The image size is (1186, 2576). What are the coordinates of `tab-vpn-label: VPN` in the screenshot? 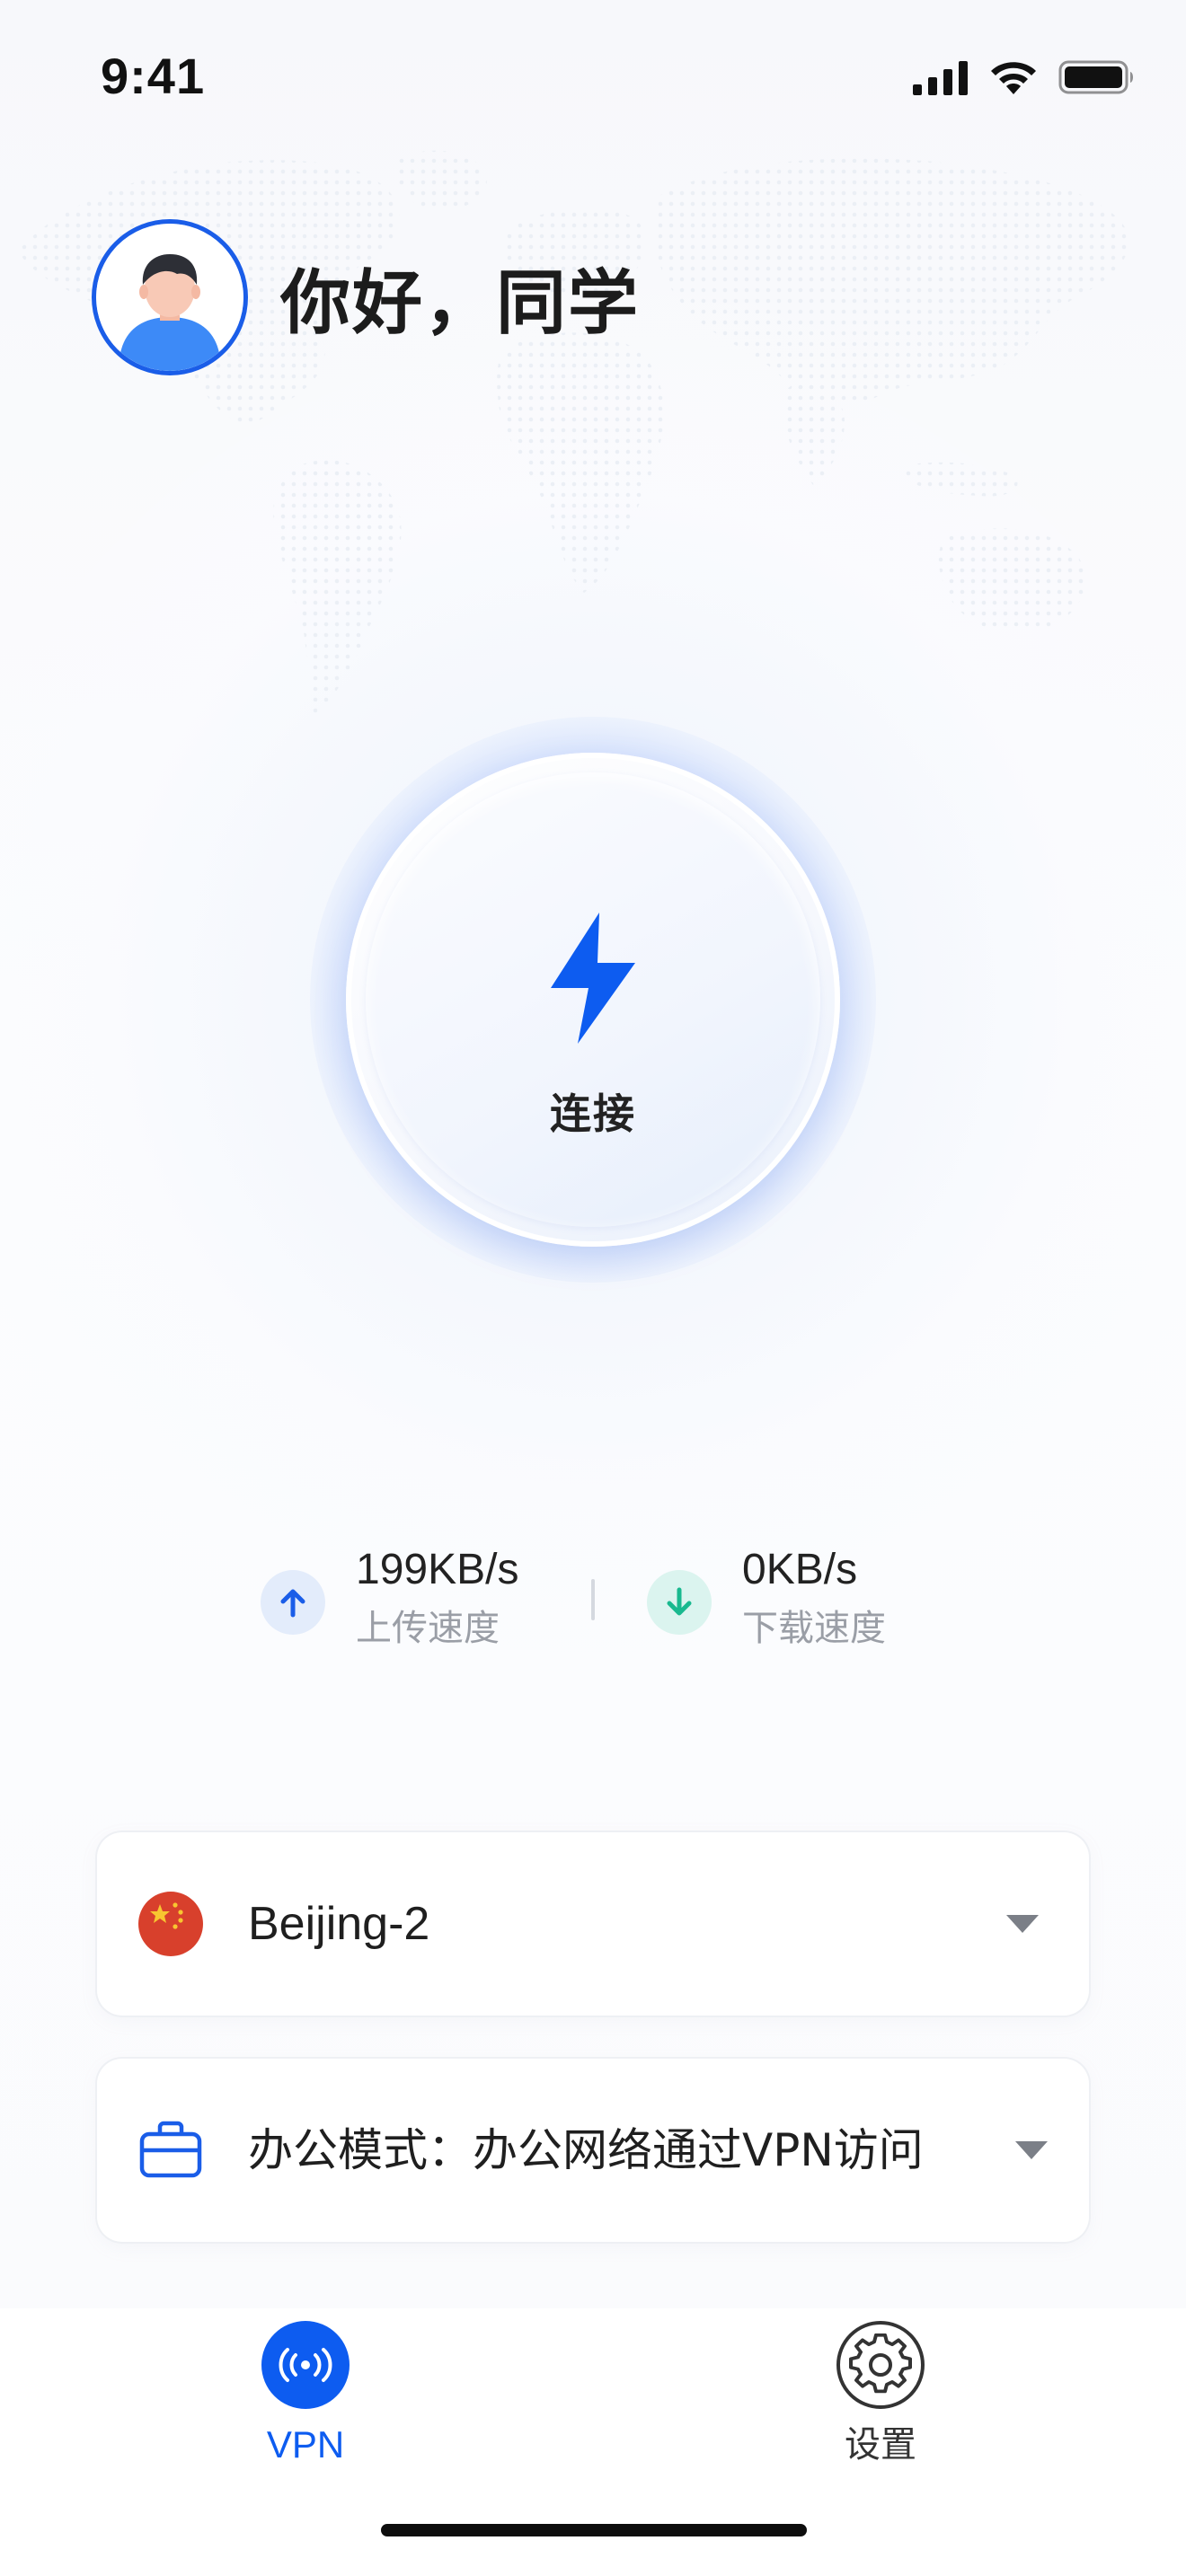 It's located at (305, 2444).